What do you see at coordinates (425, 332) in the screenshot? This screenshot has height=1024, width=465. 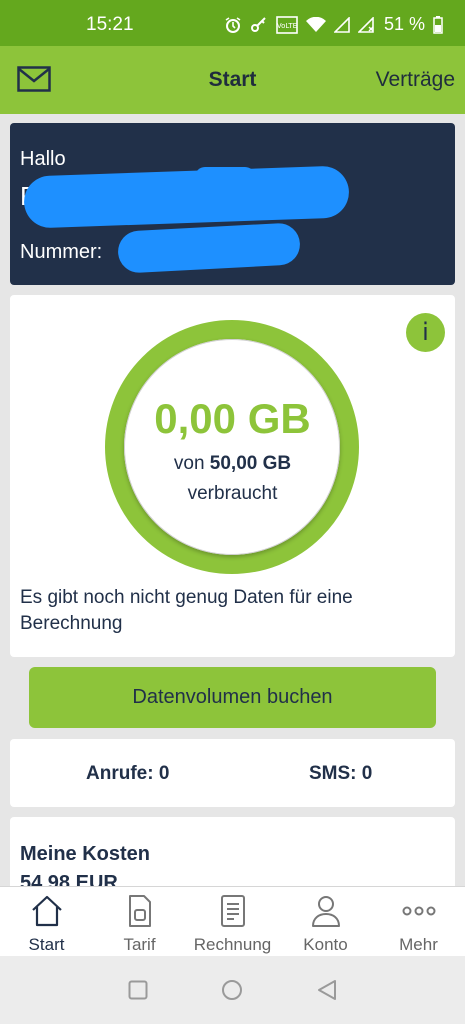 I see `info-icon: i` at bounding box center [425, 332].